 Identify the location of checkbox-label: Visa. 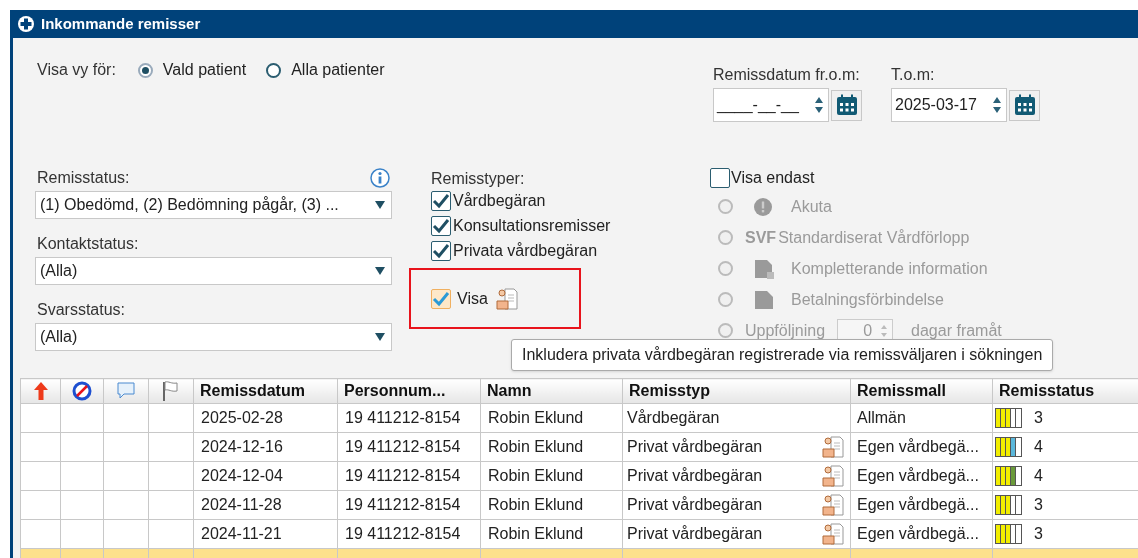
(472, 298).